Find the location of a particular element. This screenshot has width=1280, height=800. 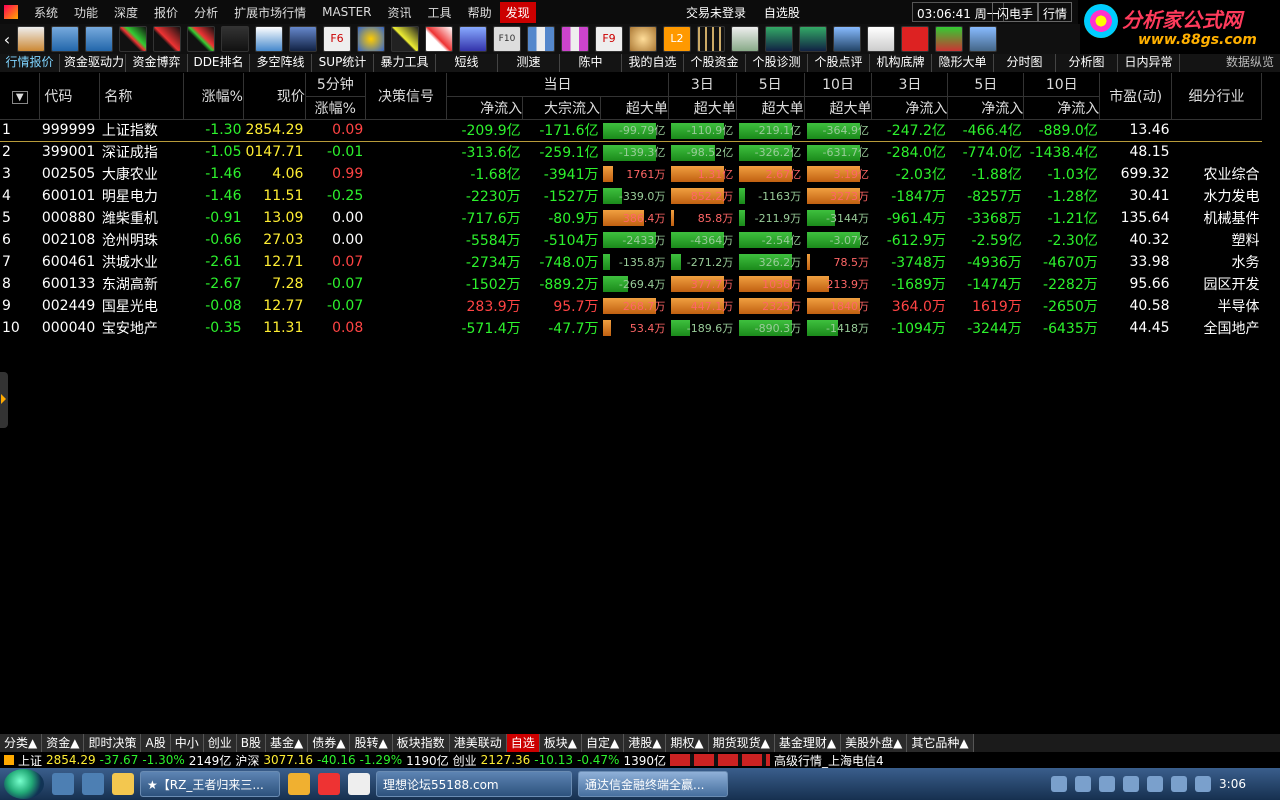

header-5min-b: 涨幅% is located at coordinates (335, 108).